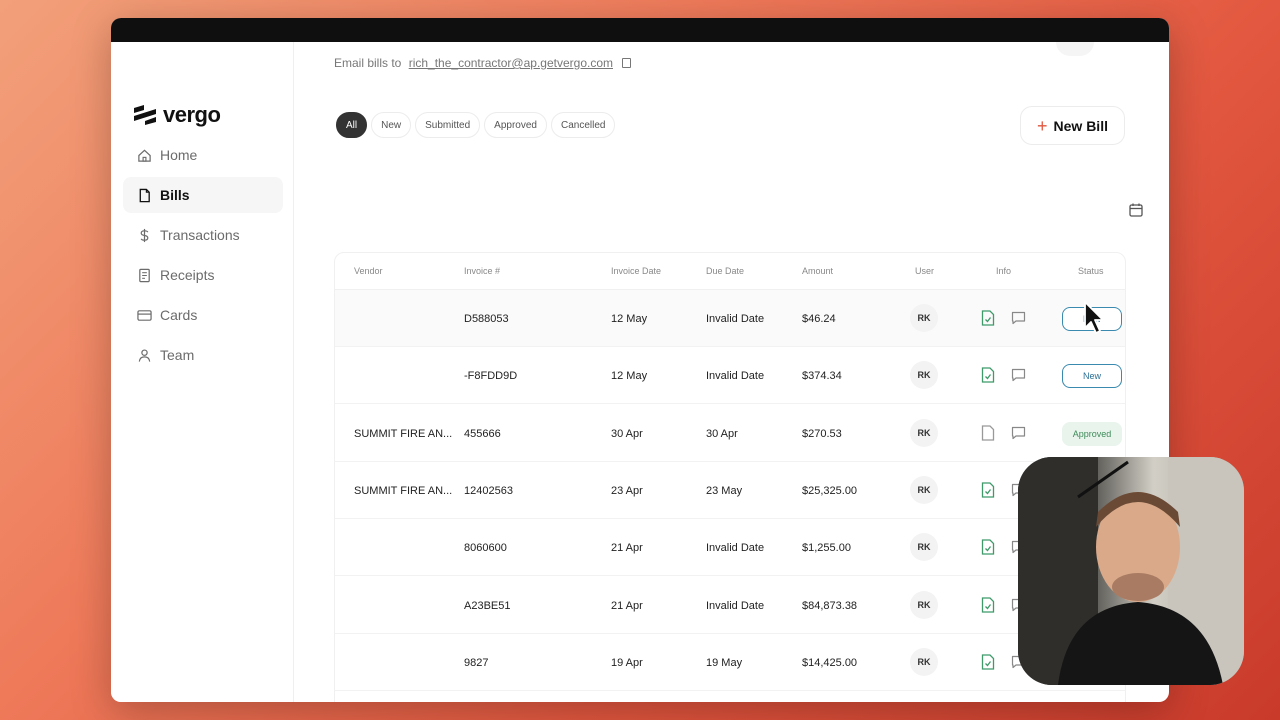  I want to click on table-row: D58805312 MayInvalid Date$46.24RKNew, so click(730, 318).